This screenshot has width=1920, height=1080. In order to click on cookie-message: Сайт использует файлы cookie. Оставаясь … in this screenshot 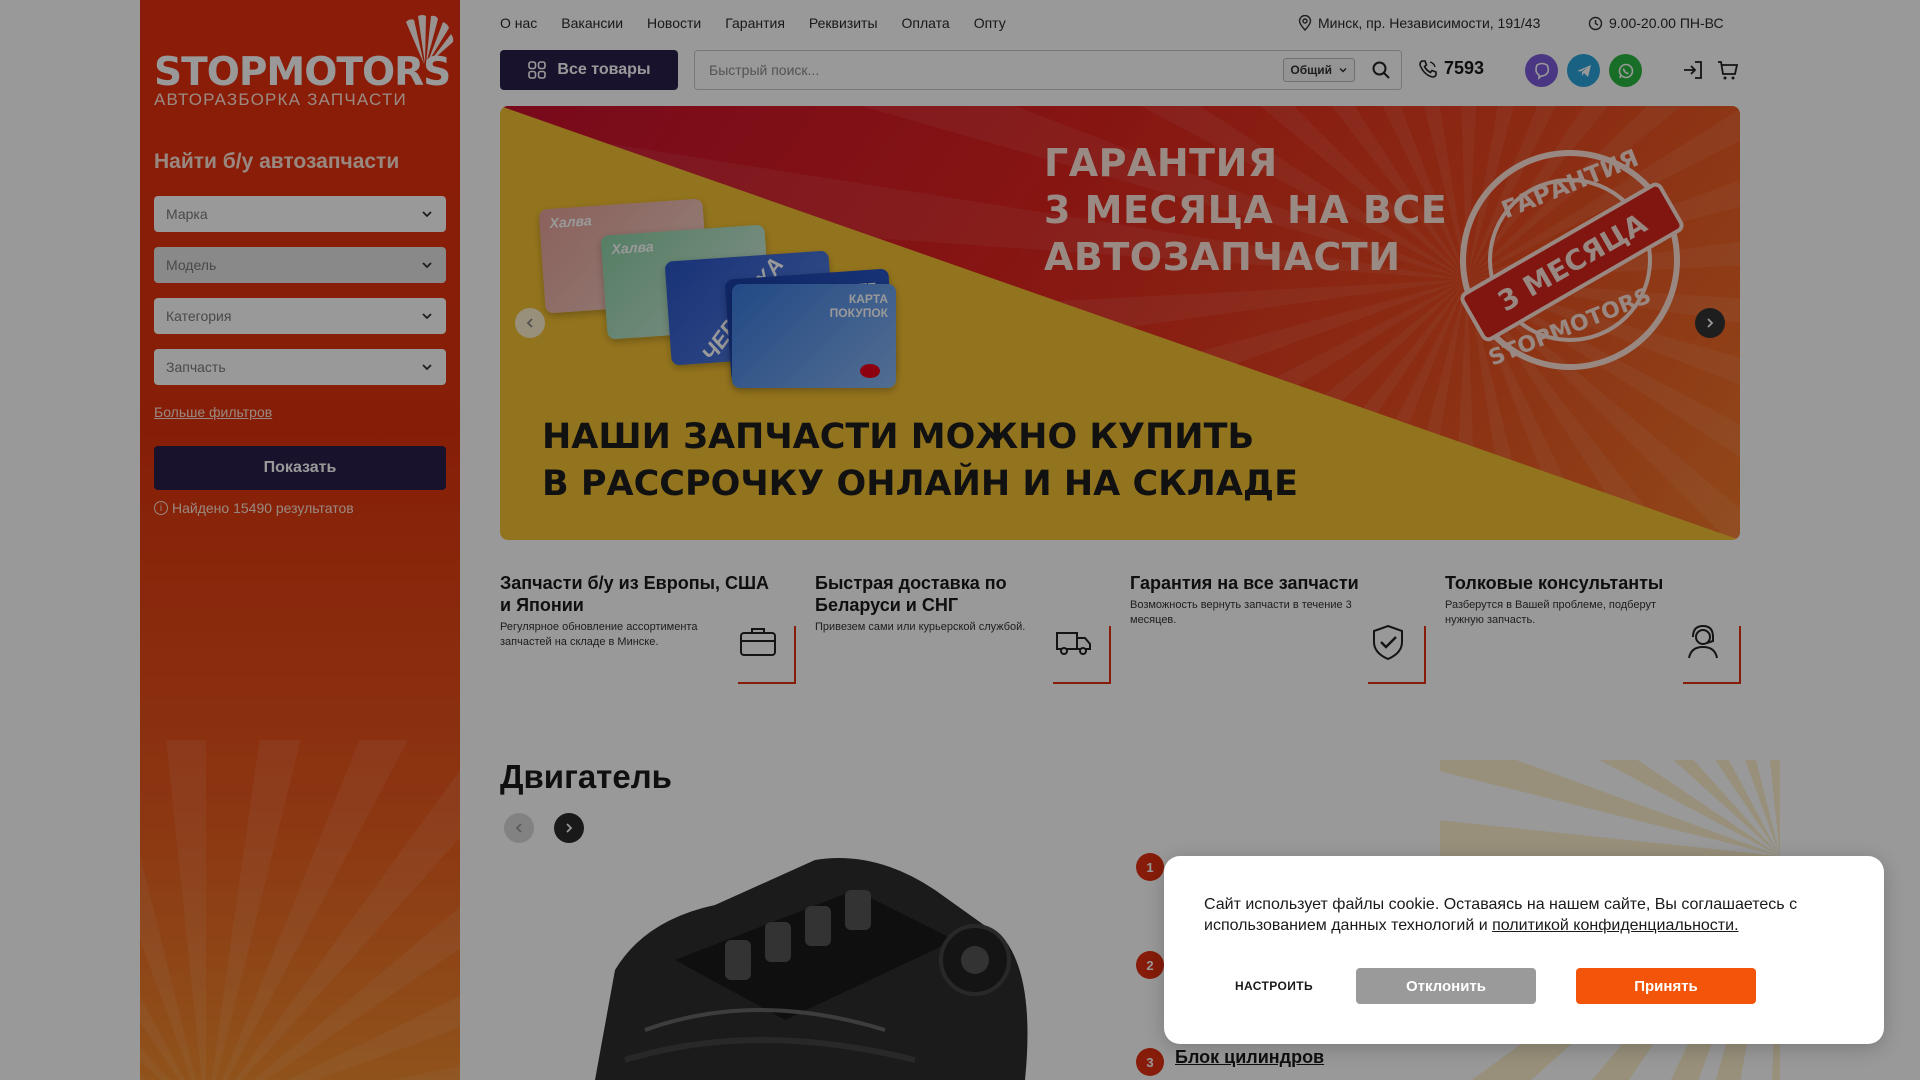, I will do `click(1501, 915)`.